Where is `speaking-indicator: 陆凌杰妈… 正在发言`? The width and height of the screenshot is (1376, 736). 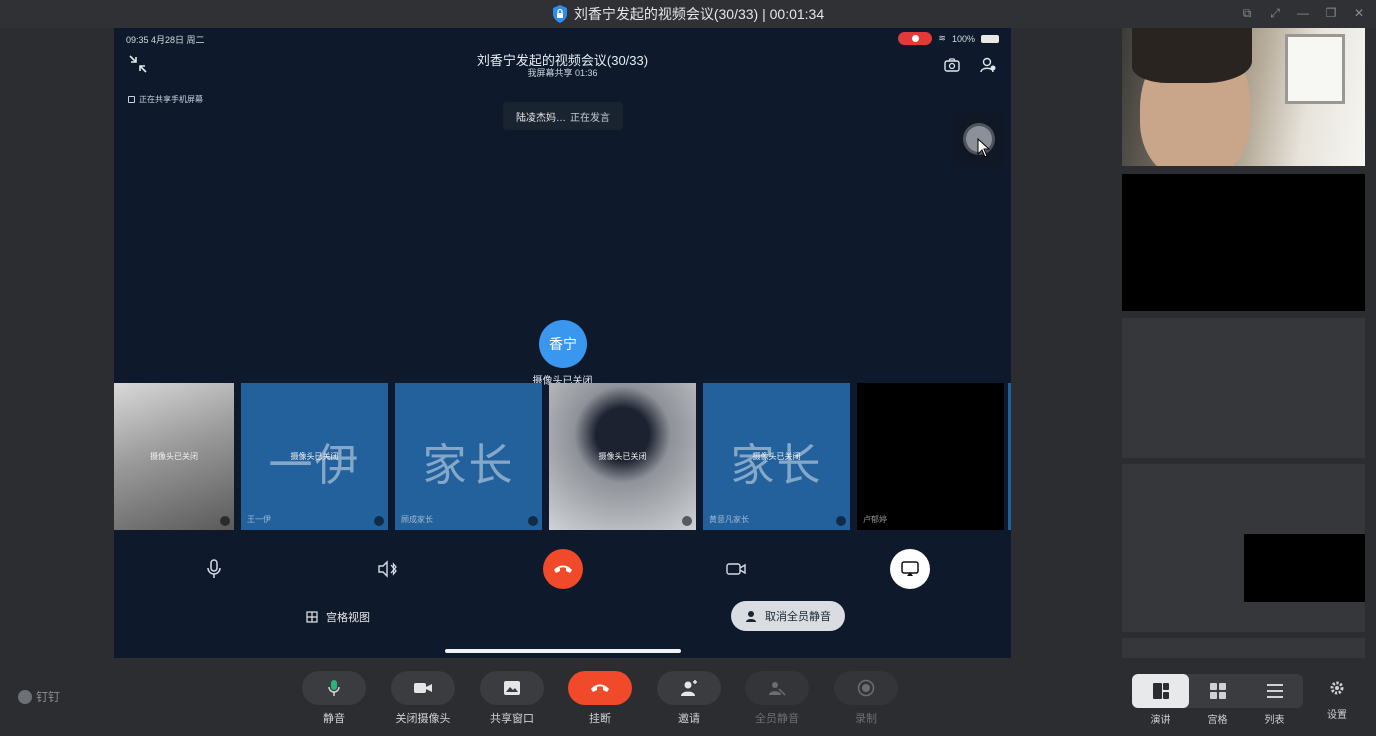 speaking-indicator: 陆凌杰妈… 正在发言 is located at coordinates (563, 116).